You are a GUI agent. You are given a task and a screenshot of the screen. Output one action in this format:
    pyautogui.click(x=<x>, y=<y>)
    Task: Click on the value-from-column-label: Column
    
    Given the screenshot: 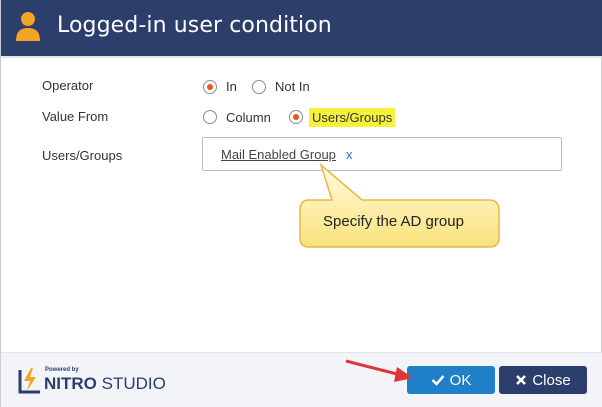 What is the action you would take?
    pyautogui.click(x=248, y=117)
    